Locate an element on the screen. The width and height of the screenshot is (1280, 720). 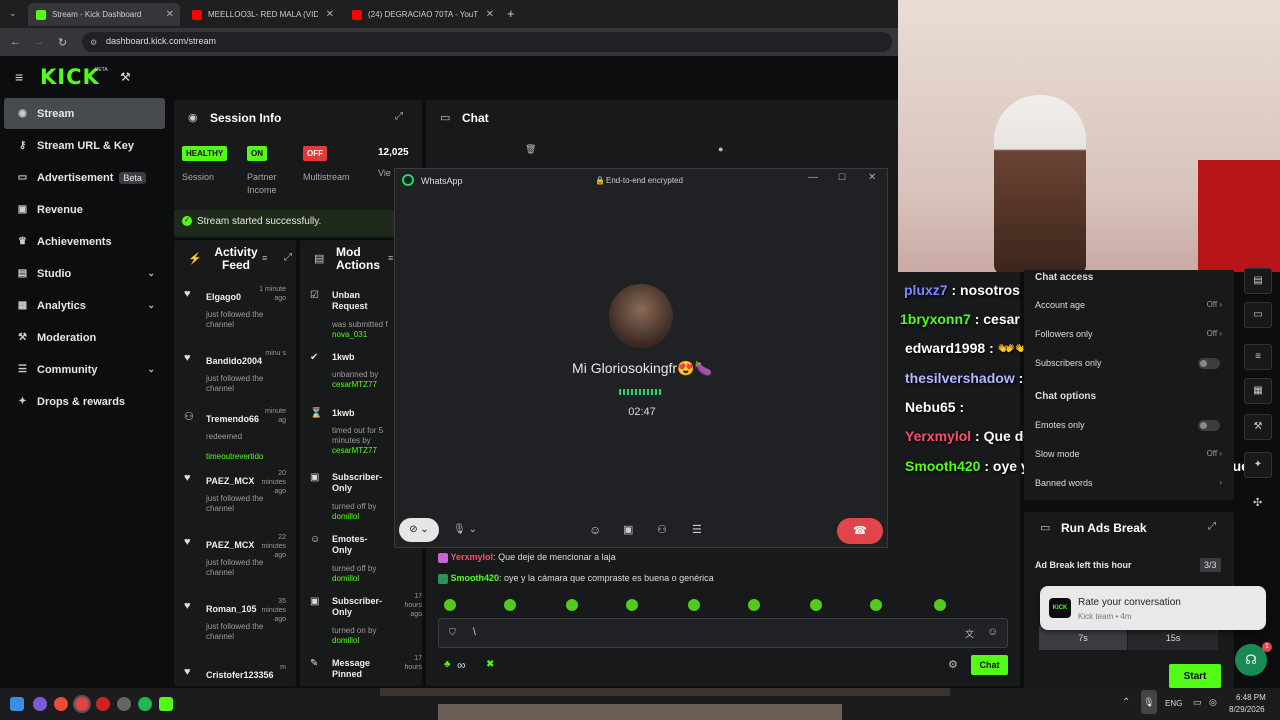
rail-chat-icon: ▭ is located at coordinates (1258, 315).